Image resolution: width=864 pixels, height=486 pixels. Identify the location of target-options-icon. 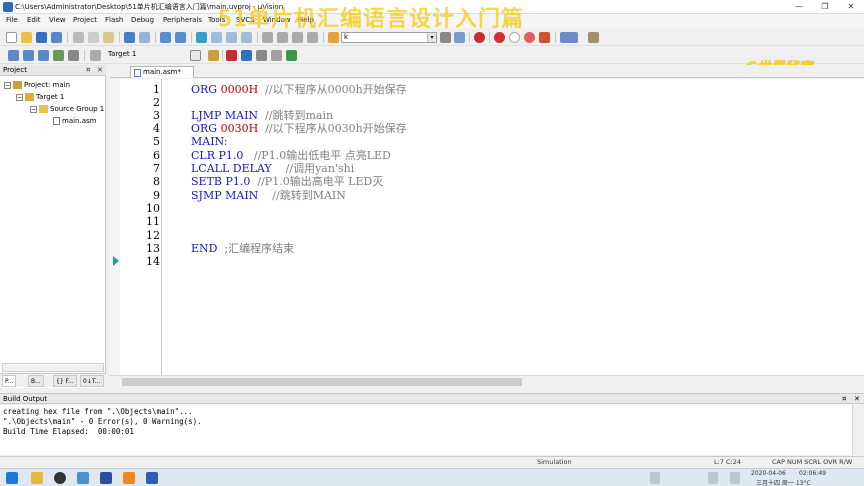
(213, 55).